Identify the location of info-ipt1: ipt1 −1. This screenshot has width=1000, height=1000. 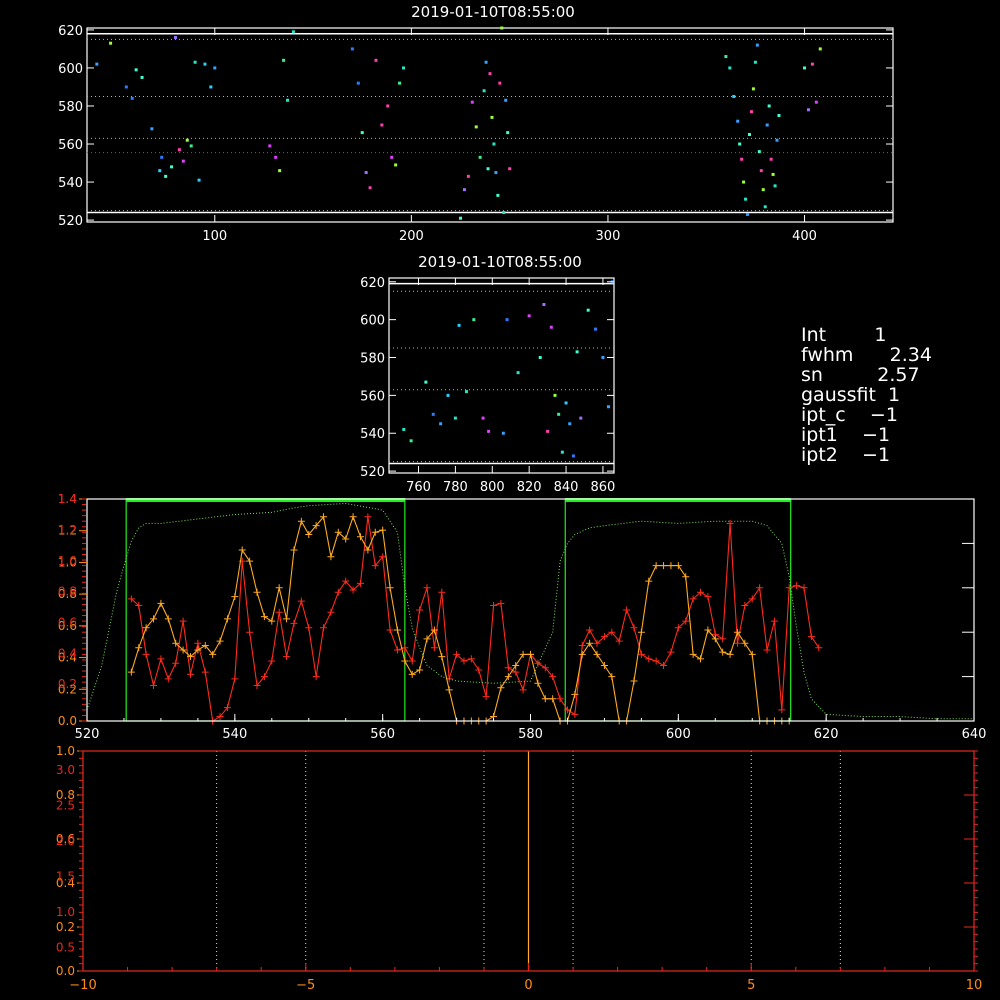
(845, 435).